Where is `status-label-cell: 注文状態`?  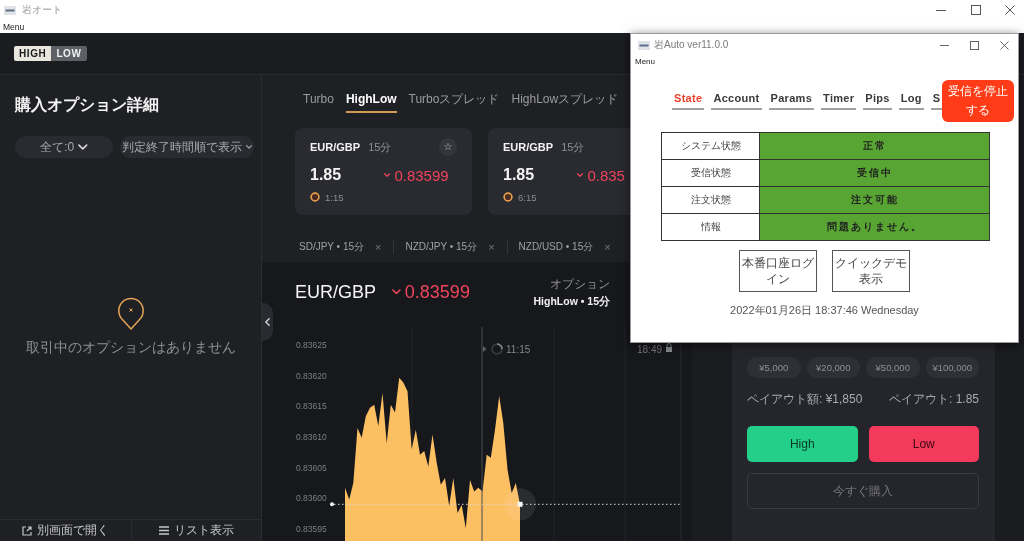 status-label-cell: 注文状態 is located at coordinates (711, 200).